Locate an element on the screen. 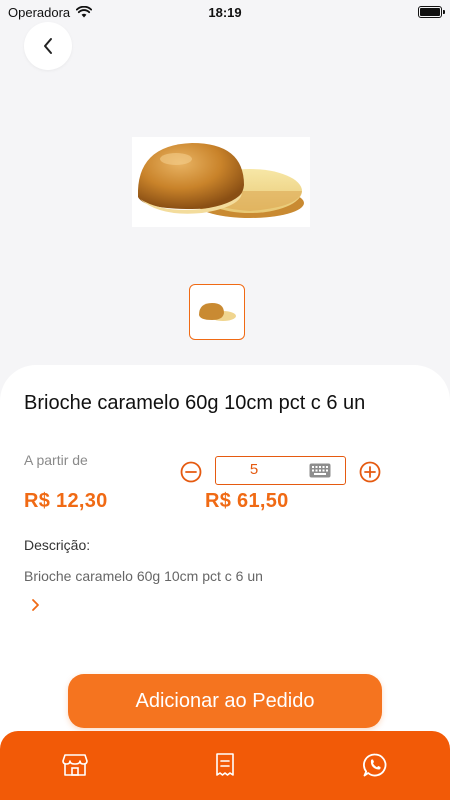 This screenshot has height=800, width=450. chevron-left-icon is located at coordinates (48, 46).